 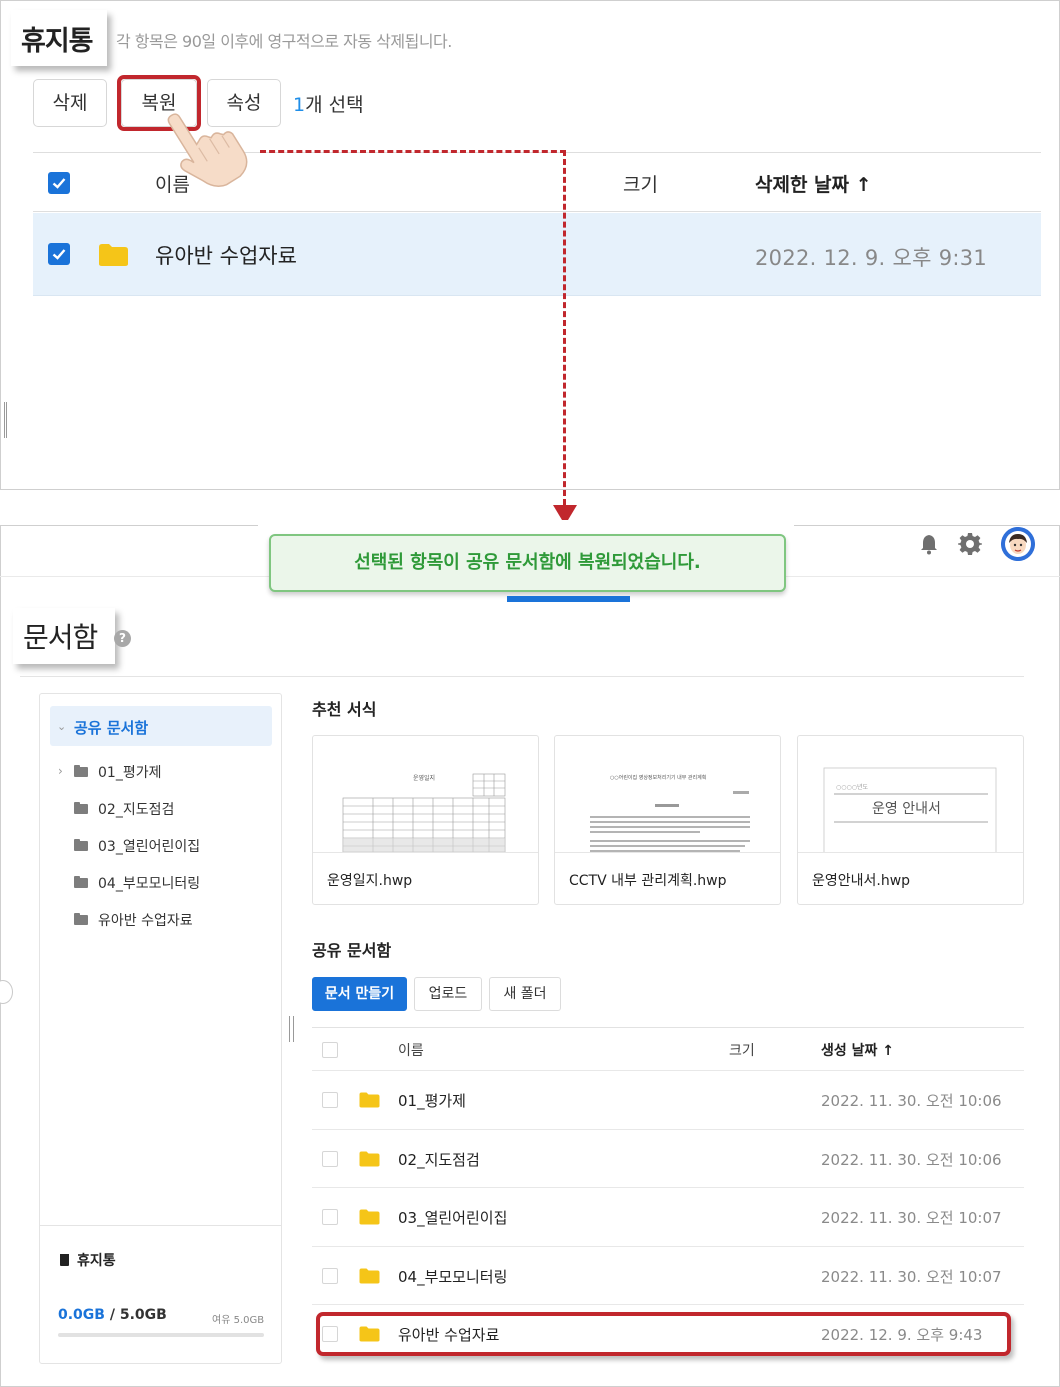 What do you see at coordinates (929, 544) in the screenshot?
I see `bell-icon` at bounding box center [929, 544].